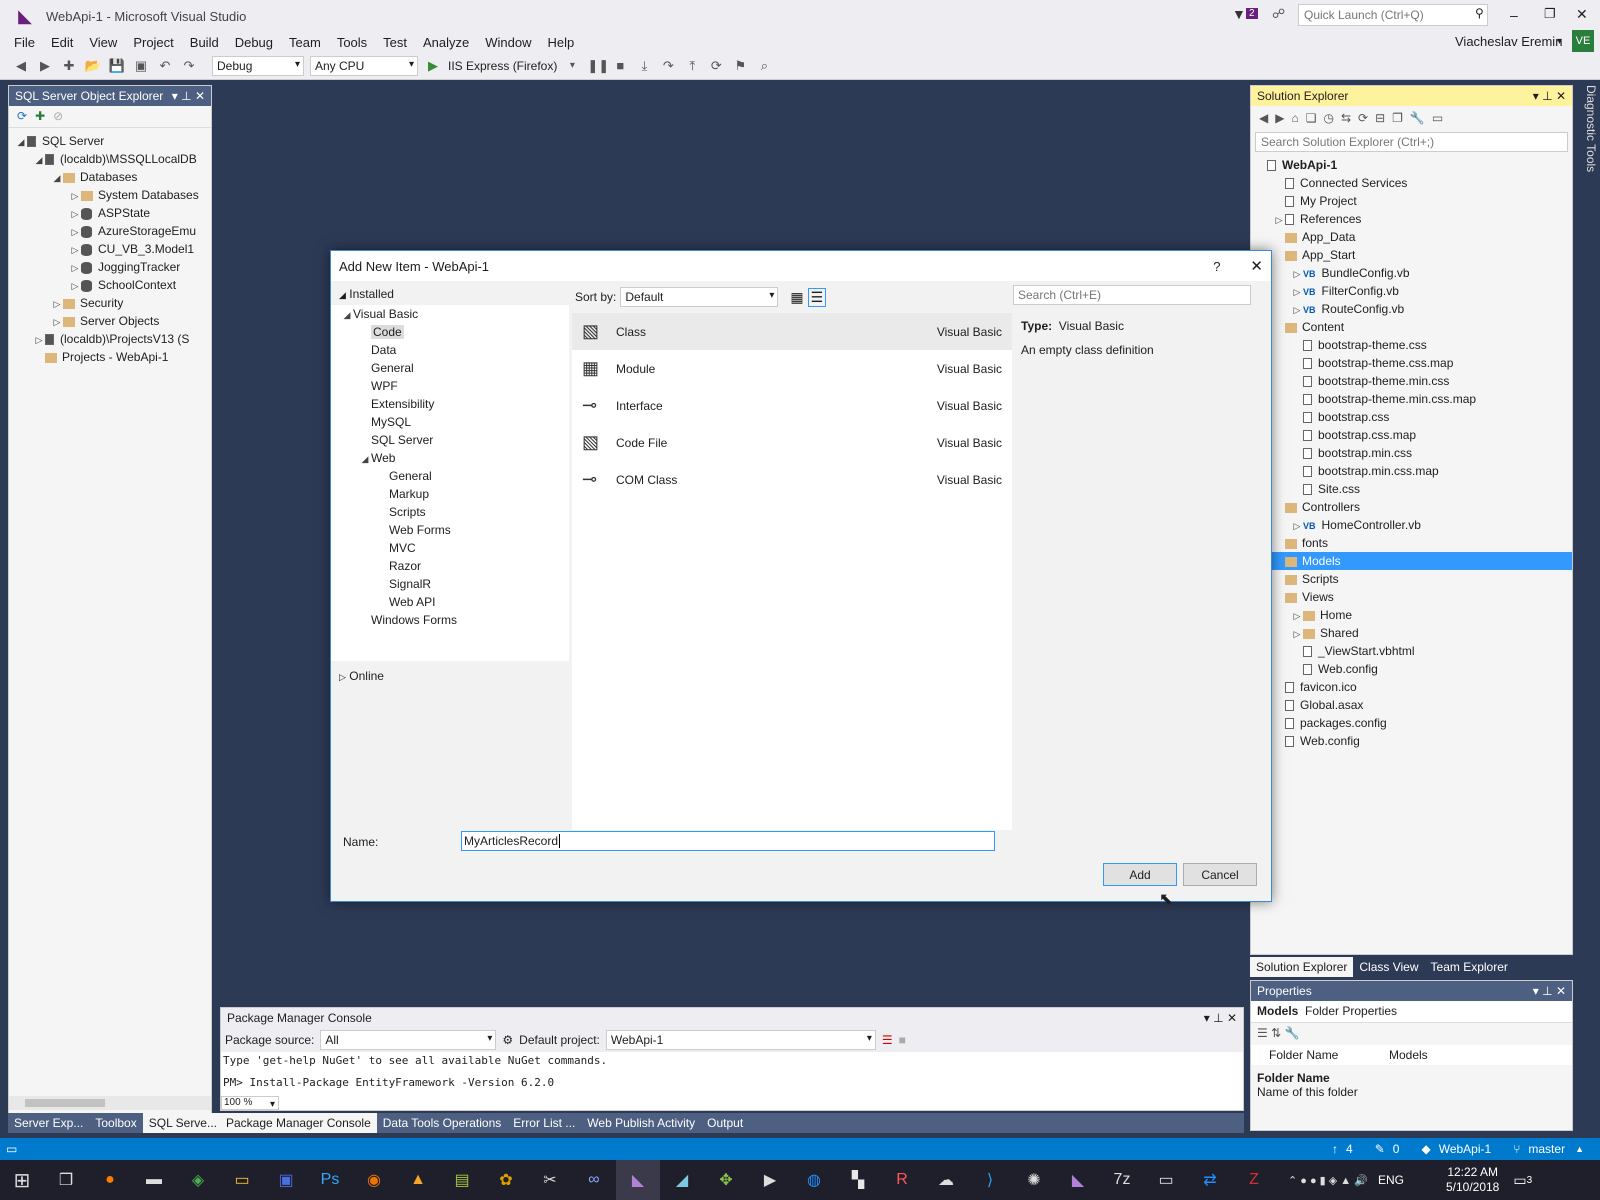 The image size is (1600, 1200). I want to click on find-icon: ⌕, so click(764, 66).